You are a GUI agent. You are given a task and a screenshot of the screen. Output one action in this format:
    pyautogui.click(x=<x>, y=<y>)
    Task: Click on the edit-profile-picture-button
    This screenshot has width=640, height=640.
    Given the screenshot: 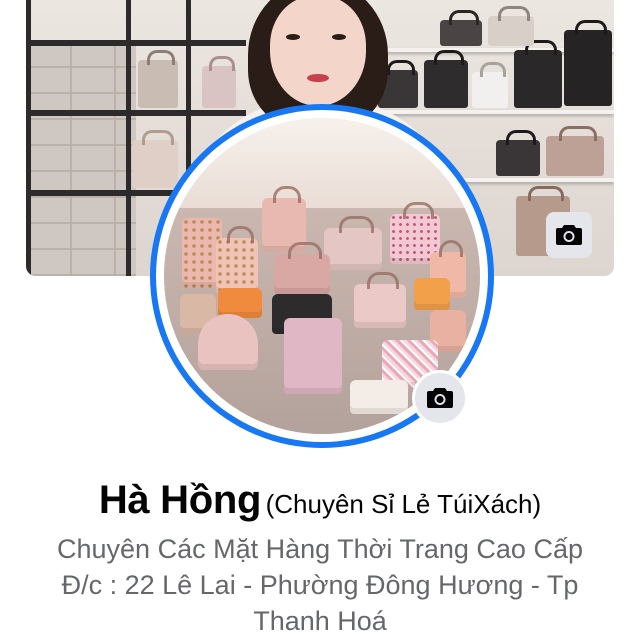 What is the action you would take?
    pyautogui.click(x=440, y=398)
    